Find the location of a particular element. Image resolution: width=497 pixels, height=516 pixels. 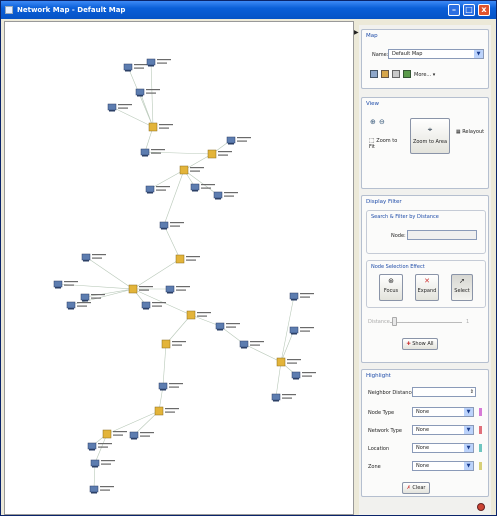

distance-slider-thumb is located at coordinates (394, 321).